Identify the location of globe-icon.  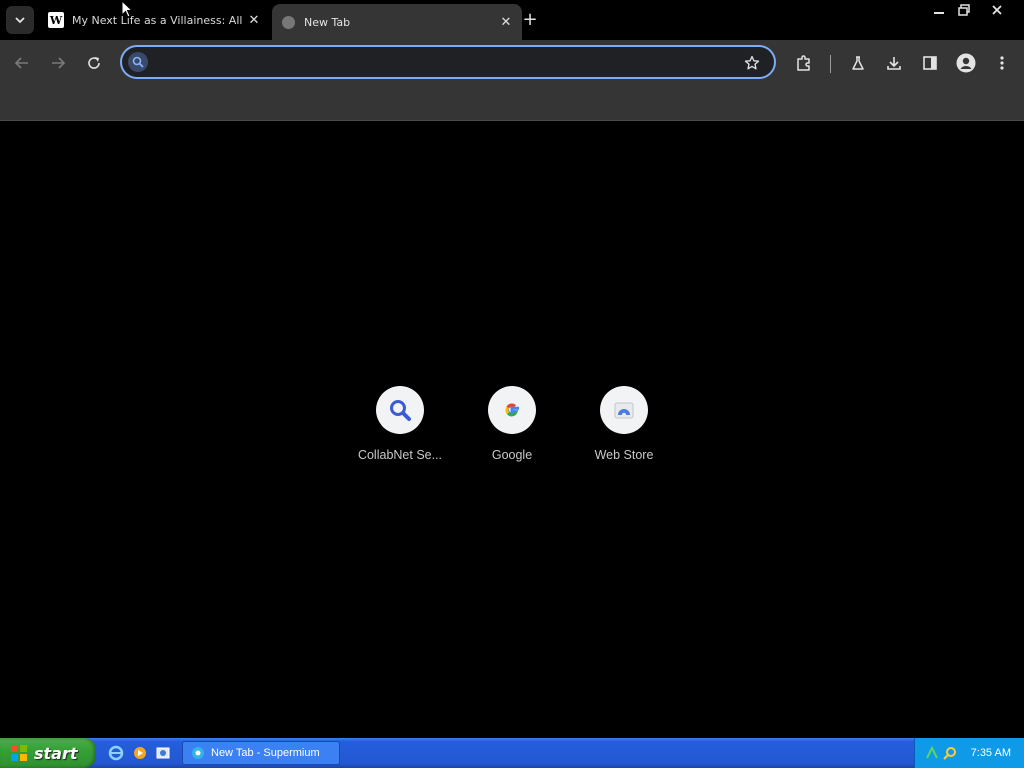
(288, 22).